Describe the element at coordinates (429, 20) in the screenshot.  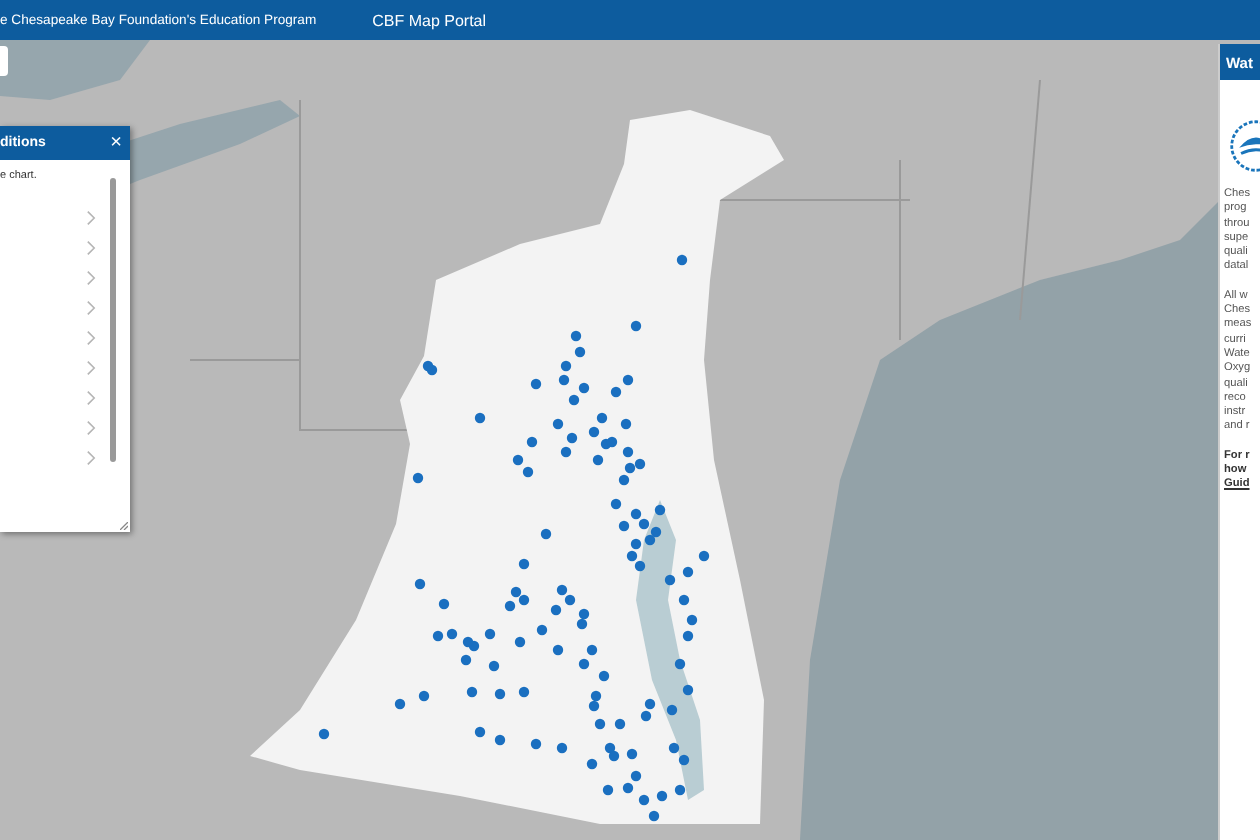
I see `nav-link: CBF Map Portal` at that location.